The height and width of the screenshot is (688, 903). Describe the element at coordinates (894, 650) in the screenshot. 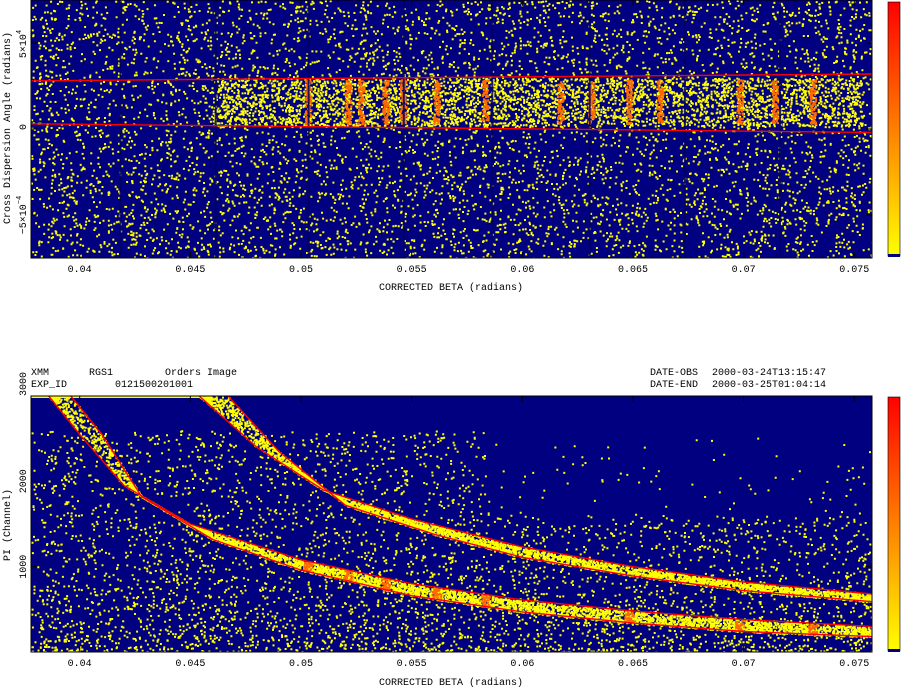

I see `bottom-colorbar-floor` at that location.